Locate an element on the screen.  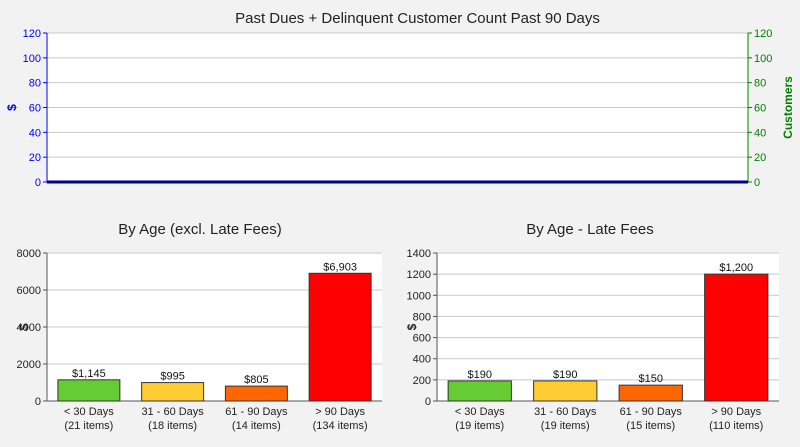
data-label: $805 is located at coordinates (256, 380).